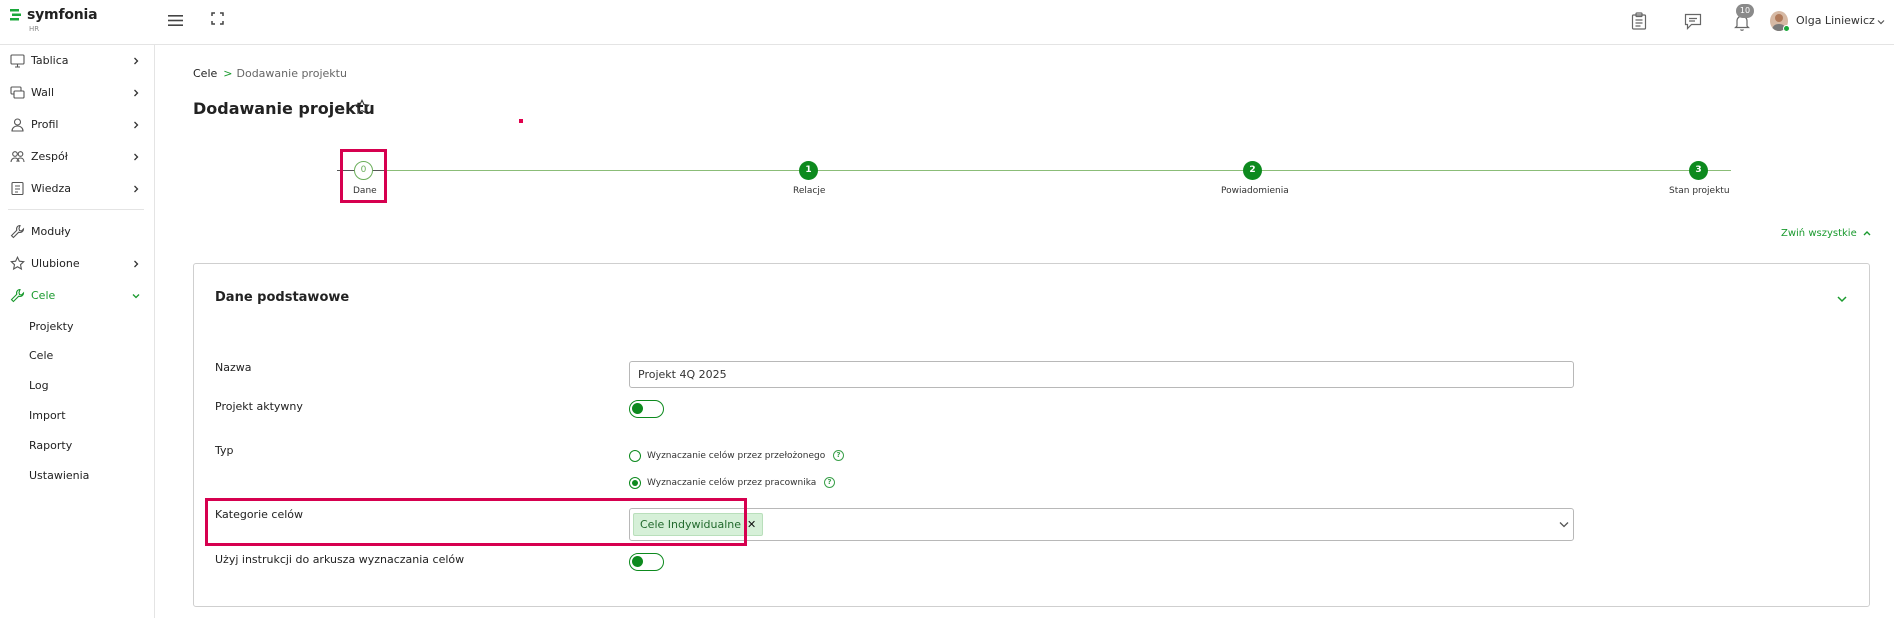 Image resolution: width=1894 pixels, height=618 pixels. I want to click on favorite-star-icon, so click(362, 107).